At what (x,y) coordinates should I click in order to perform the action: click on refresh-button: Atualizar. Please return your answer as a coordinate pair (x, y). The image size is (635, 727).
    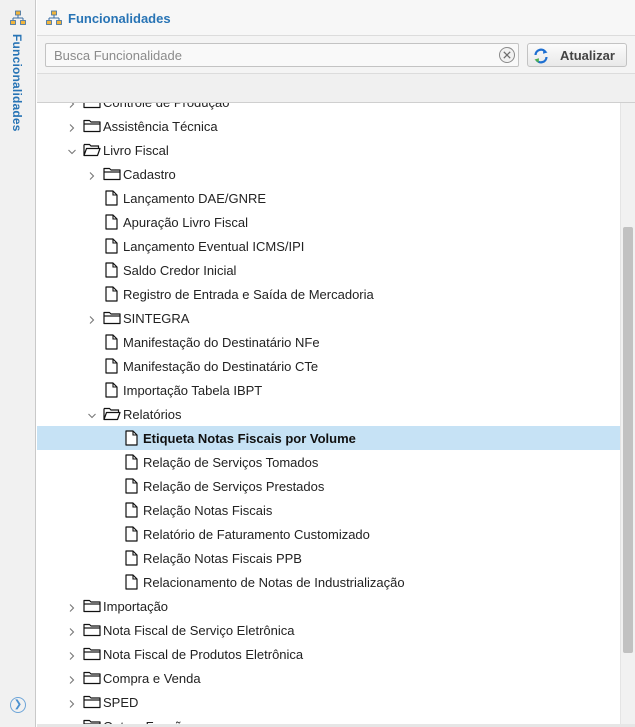
    Looking at the image, I should click on (577, 55).